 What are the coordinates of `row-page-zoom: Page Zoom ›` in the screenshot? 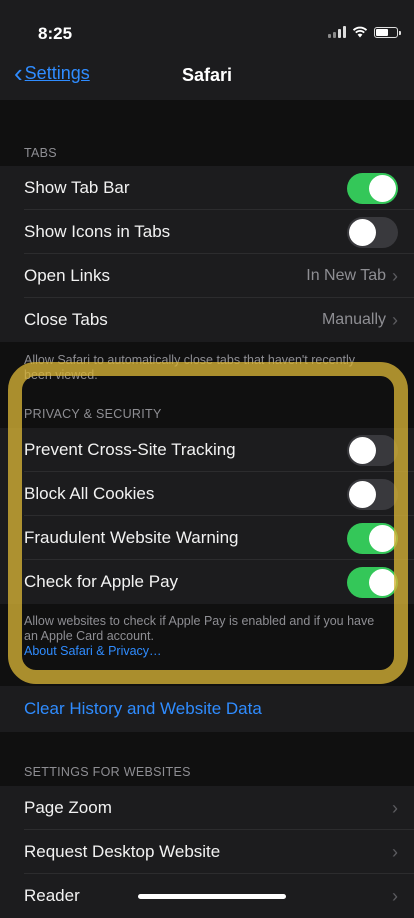 It's located at (207, 808).